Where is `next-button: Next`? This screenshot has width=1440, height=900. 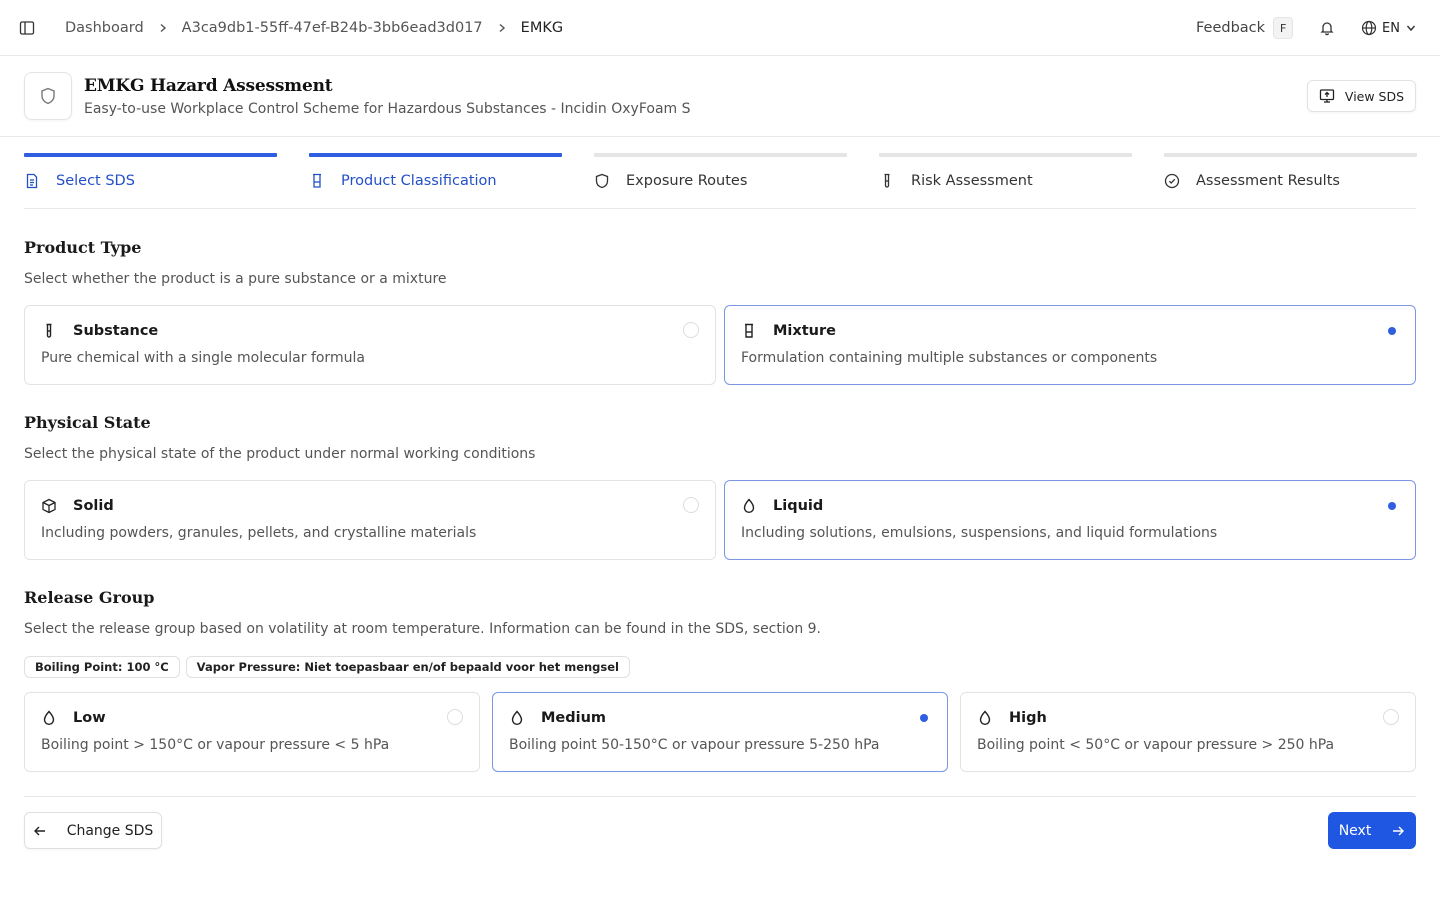
next-button: Next is located at coordinates (1372, 830).